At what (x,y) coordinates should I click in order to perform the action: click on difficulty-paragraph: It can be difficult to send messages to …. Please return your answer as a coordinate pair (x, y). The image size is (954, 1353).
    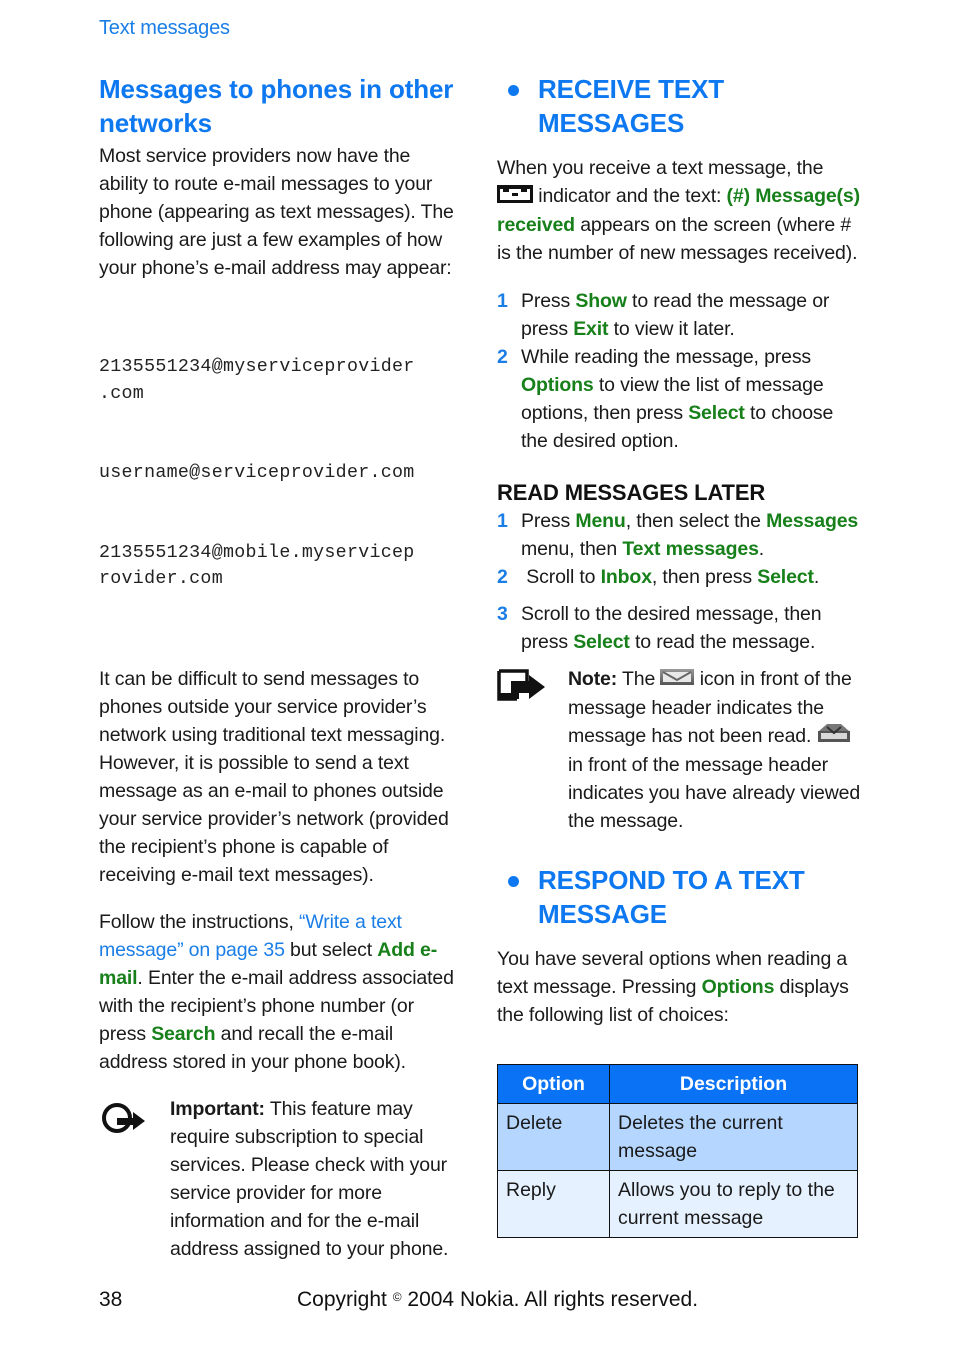
    Looking at the image, I should click on (274, 776).